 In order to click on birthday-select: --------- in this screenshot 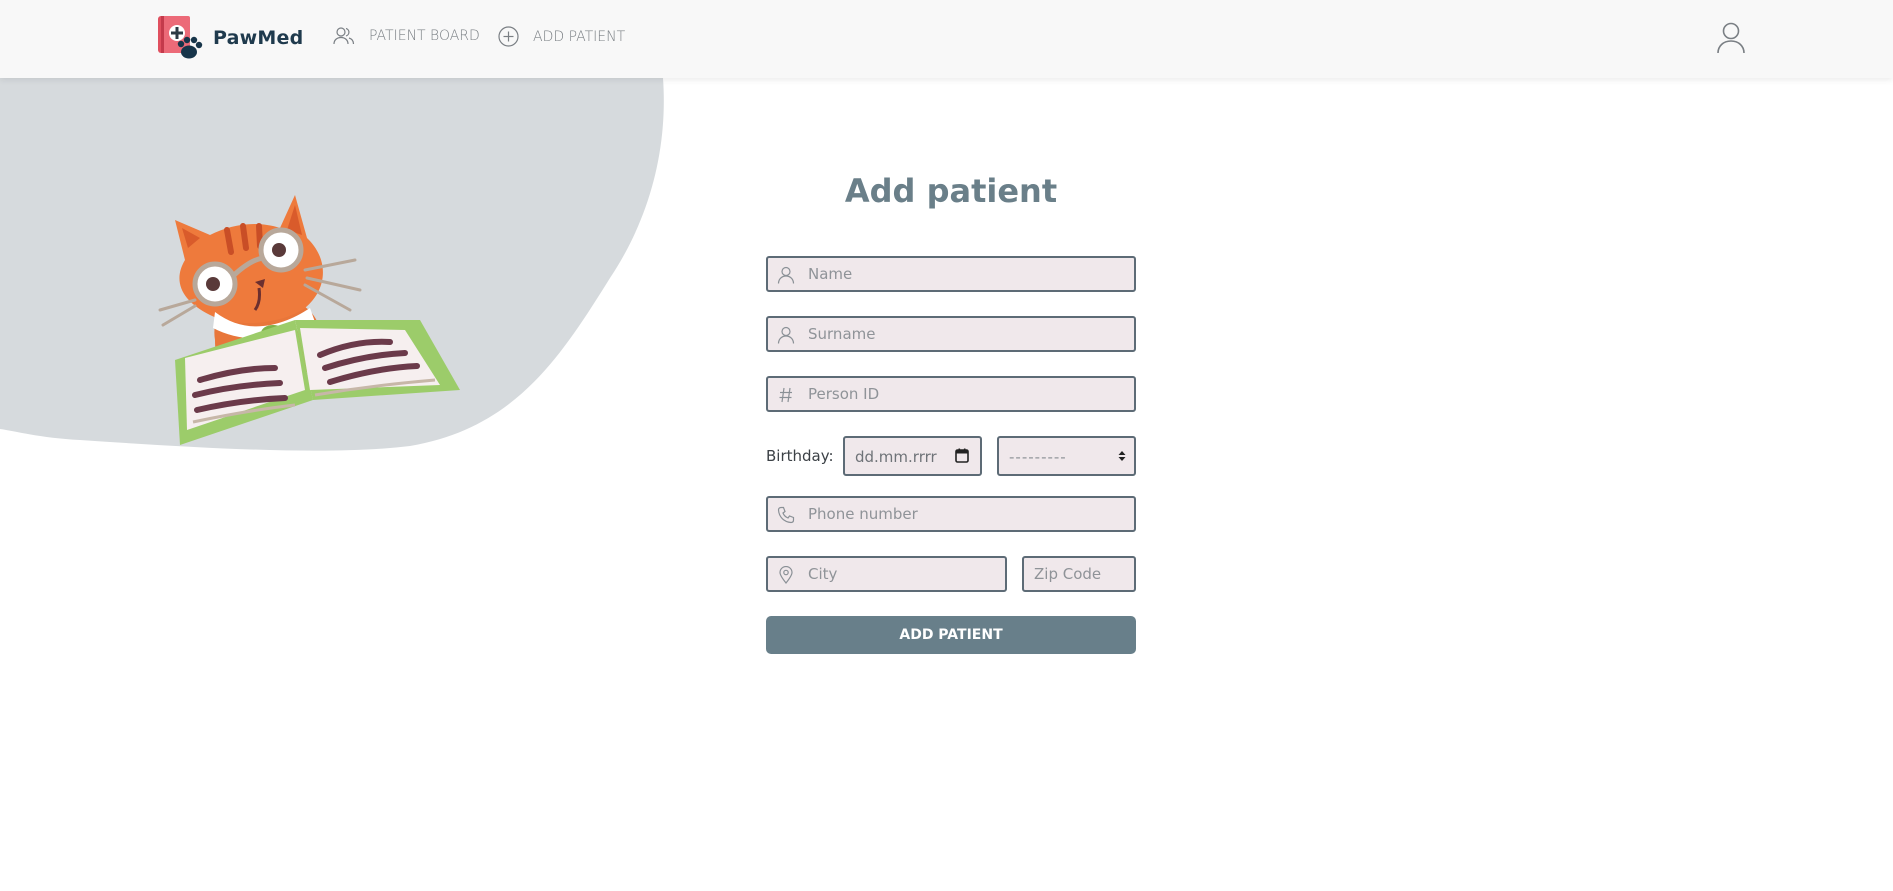, I will do `click(1066, 456)`.